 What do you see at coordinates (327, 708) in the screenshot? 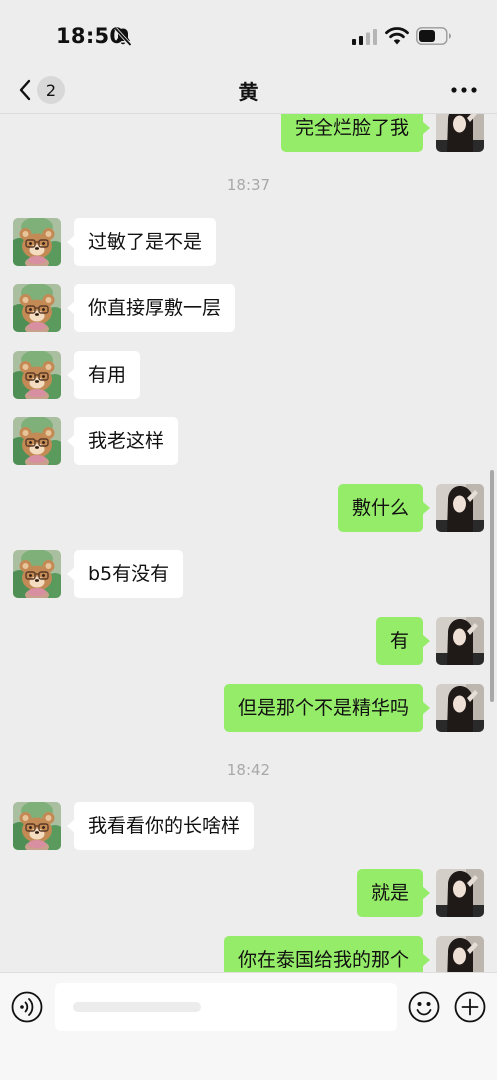
I see `message-bubble: 但是那个不是精华吗` at bounding box center [327, 708].